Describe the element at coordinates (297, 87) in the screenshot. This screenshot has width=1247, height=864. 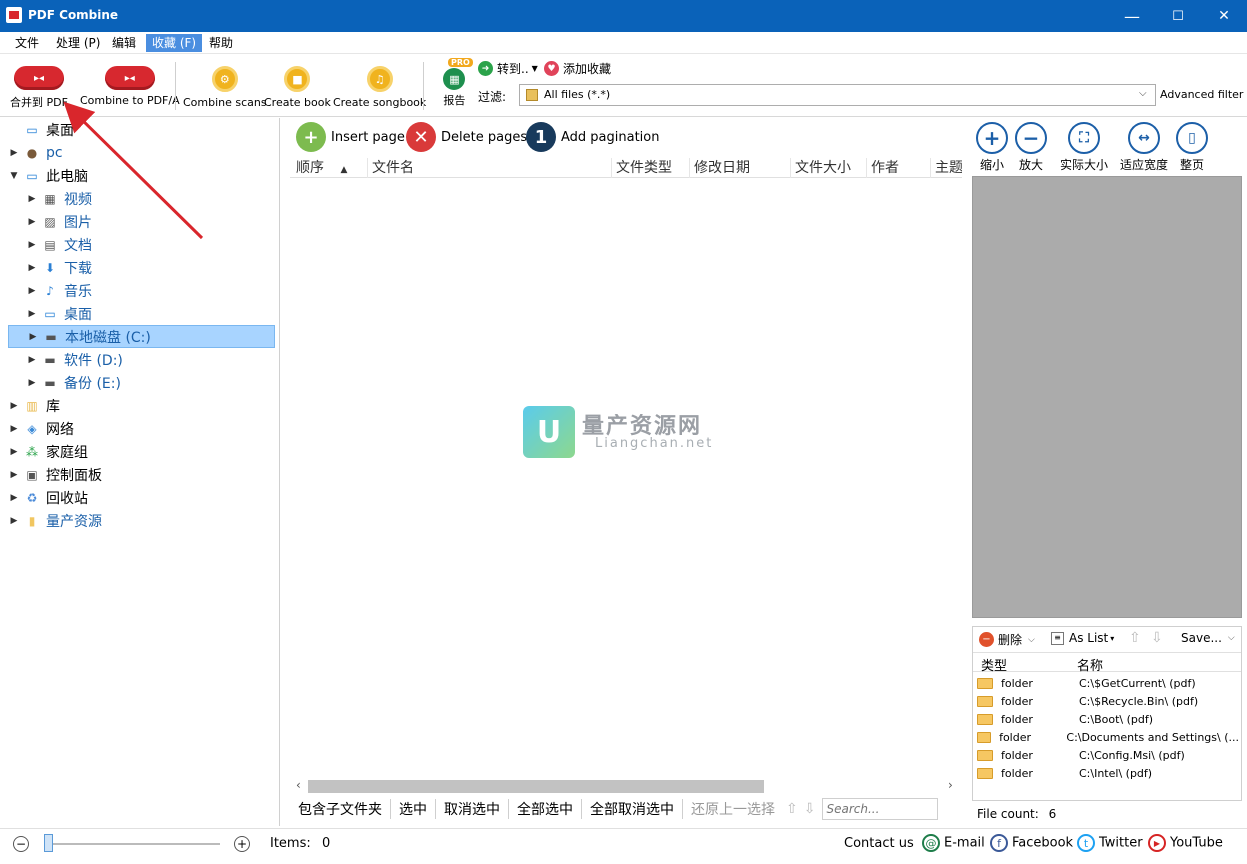
I see `create-book-button: ■ Create book` at that location.